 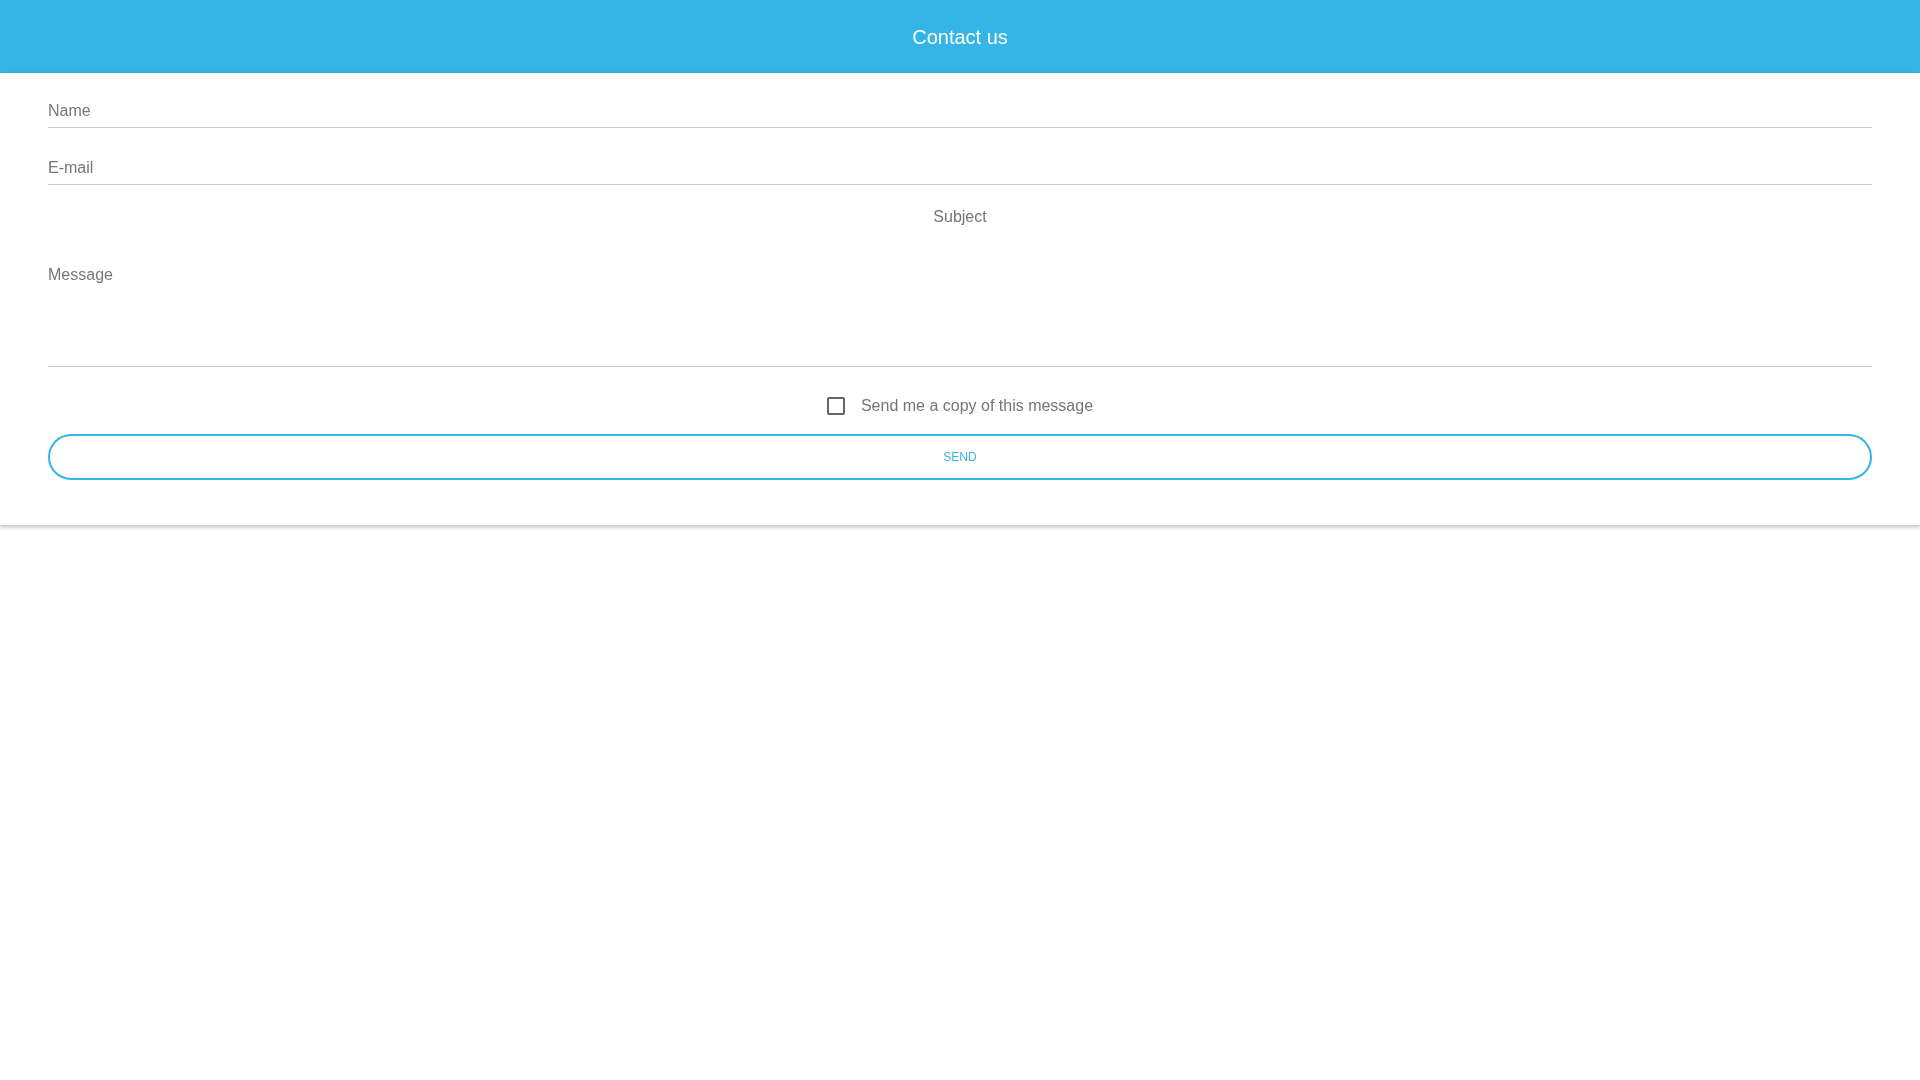 What do you see at coordinates (960, 168) in the screenshot?
I see `email-field: E-mail` at bounding box center [960, 168].